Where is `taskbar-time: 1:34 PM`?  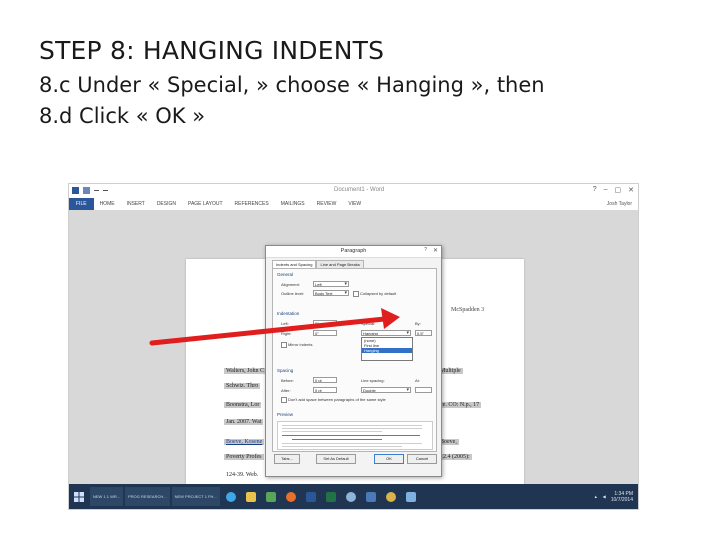 taskbar-time: 1:34 PM is located at coordinates (623, 493).